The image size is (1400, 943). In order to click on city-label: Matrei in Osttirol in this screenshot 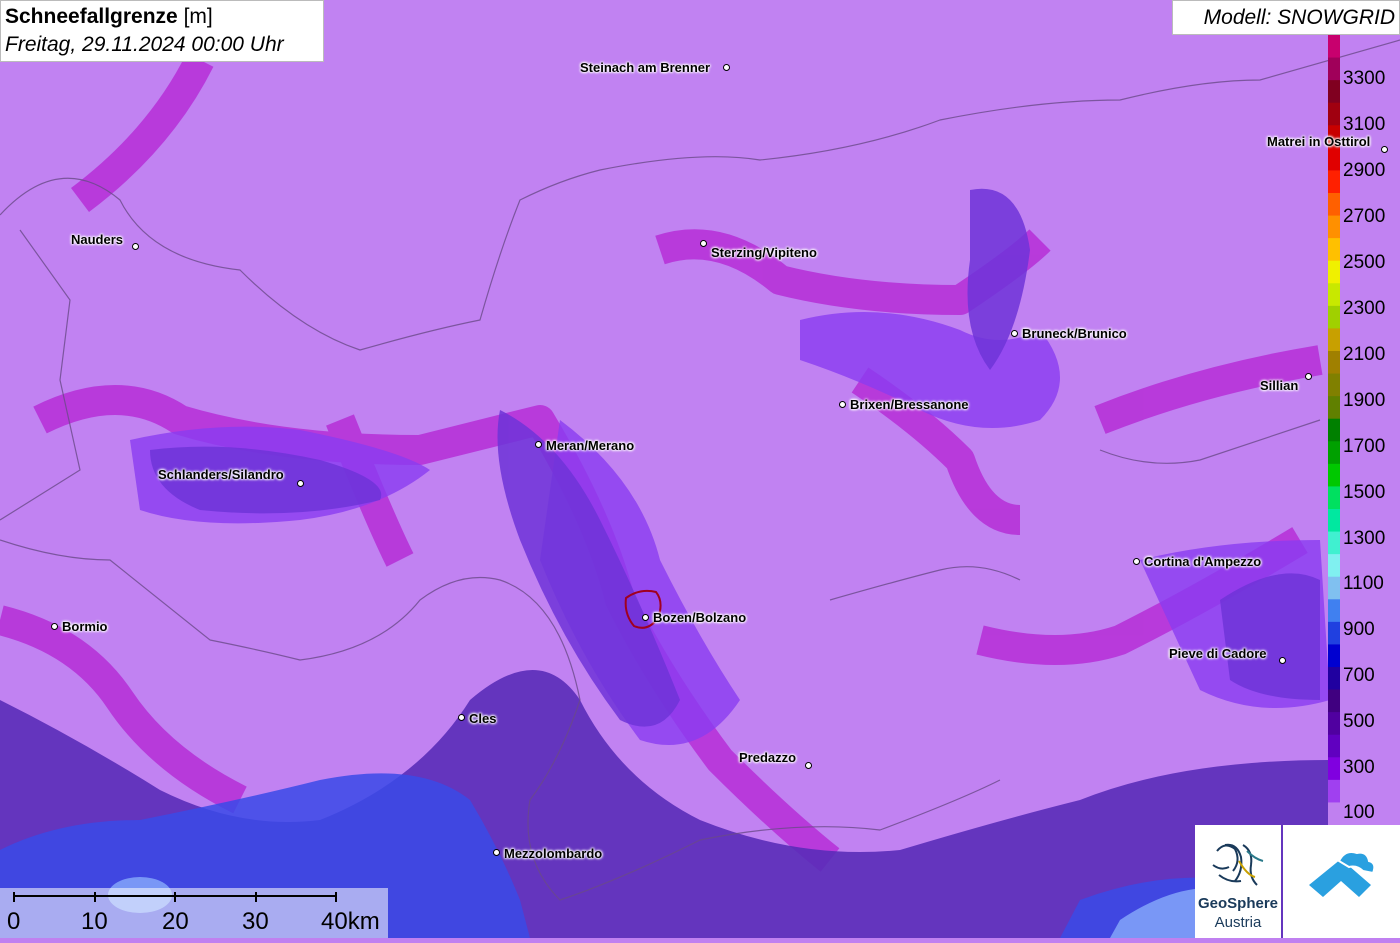, I will do `click(1318, 141)`.